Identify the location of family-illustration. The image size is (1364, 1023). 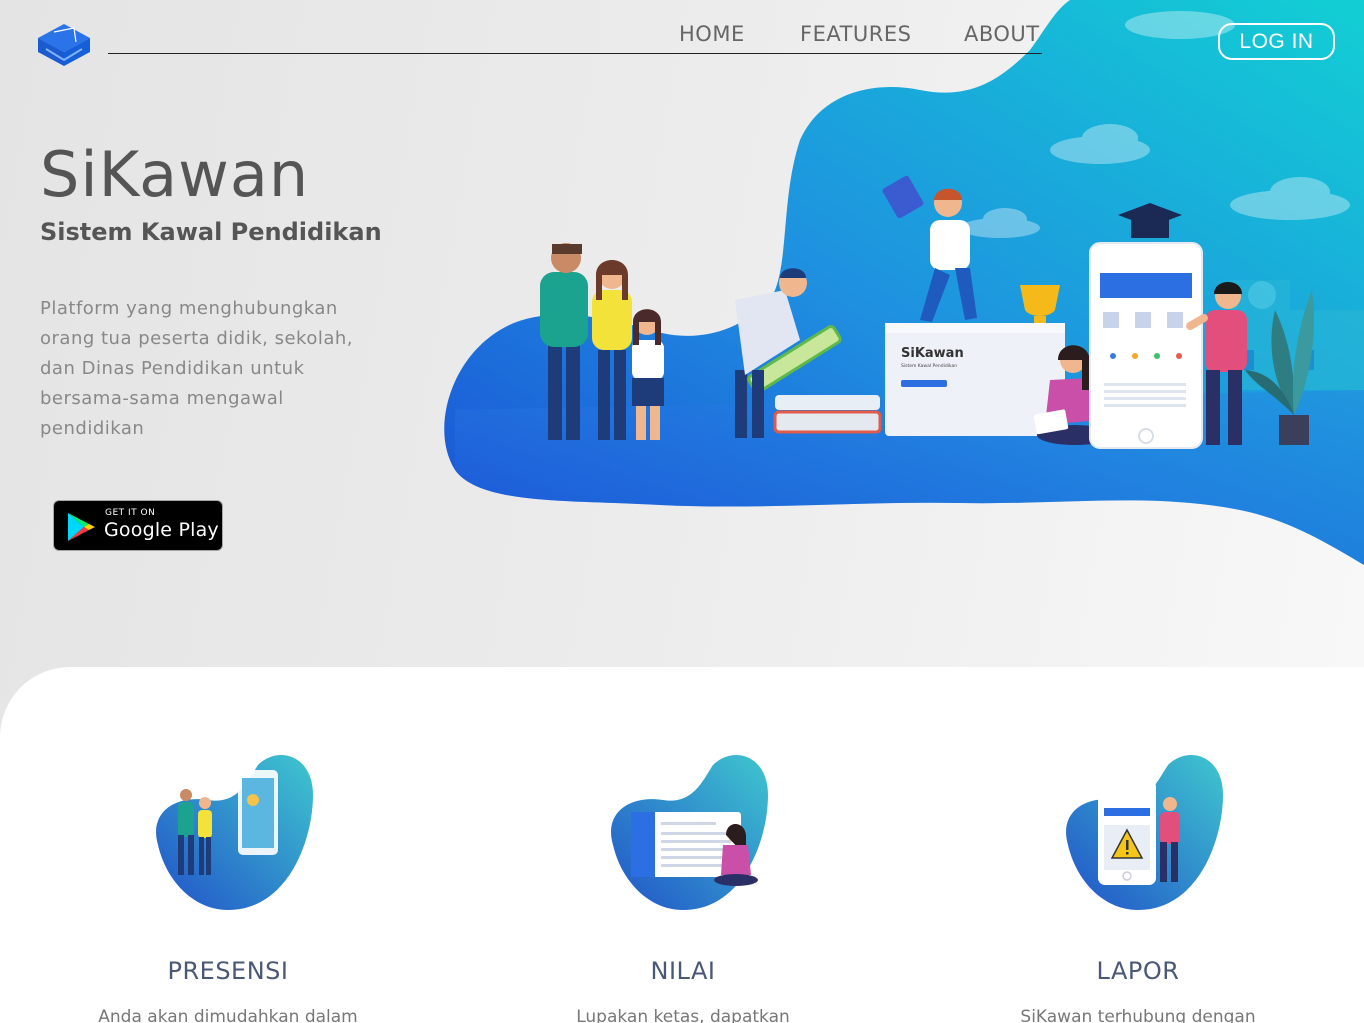
(602, 341).